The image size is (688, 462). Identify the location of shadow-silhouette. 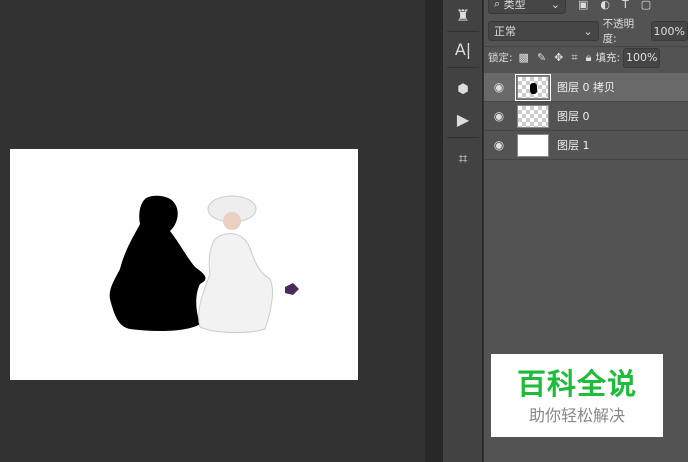
(157, 263).